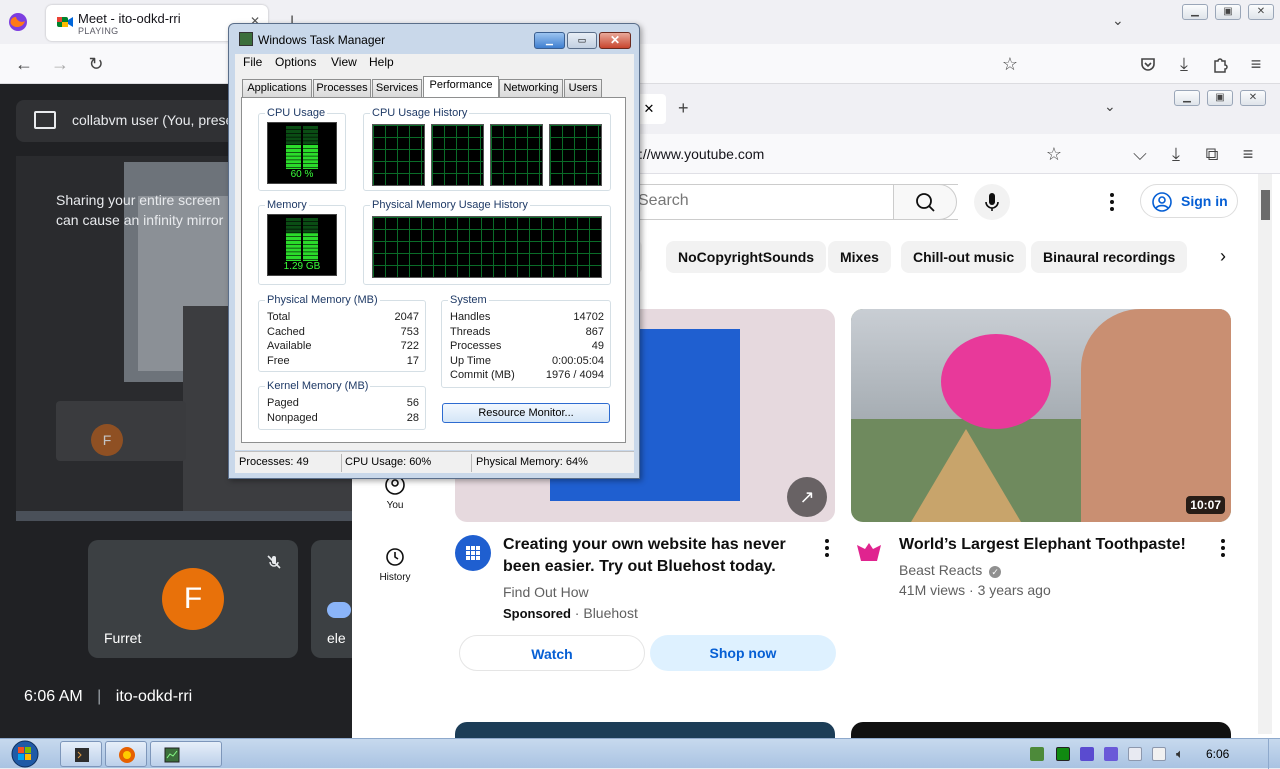 The image size is (1280, 769). What do you see at coordinates (1140, 154) in the screenshot?
I see `pocket-icon: ⌵` at bounding box center [1140, 154].